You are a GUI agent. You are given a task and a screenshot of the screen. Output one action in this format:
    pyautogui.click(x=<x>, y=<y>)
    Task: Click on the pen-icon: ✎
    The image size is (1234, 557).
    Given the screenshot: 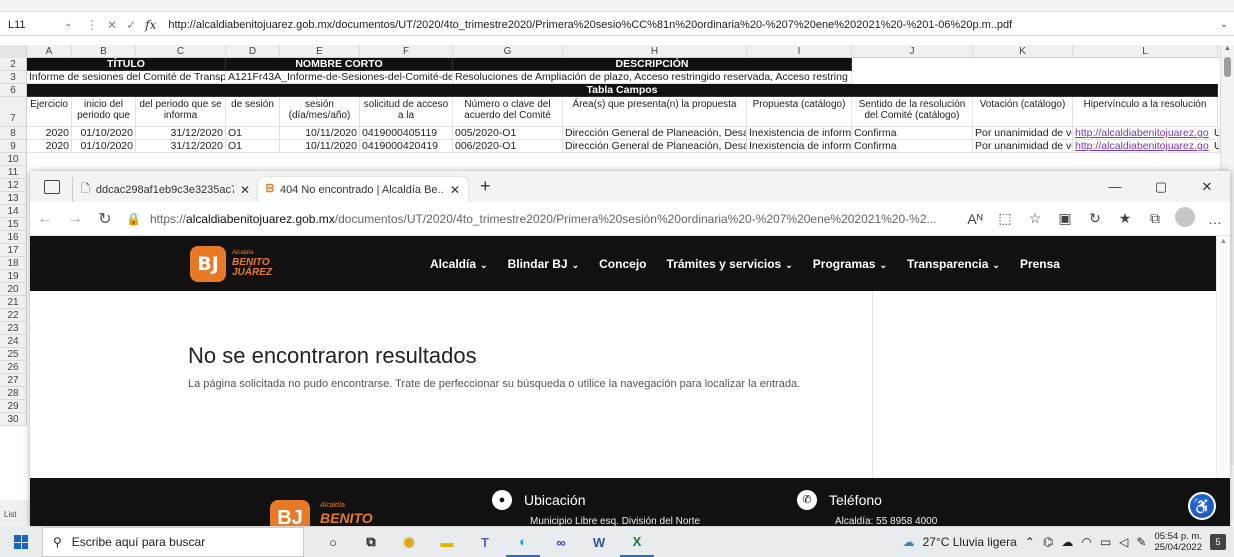 What is the action you would take?
    pyautogui.click(x=1141, y=542)
    